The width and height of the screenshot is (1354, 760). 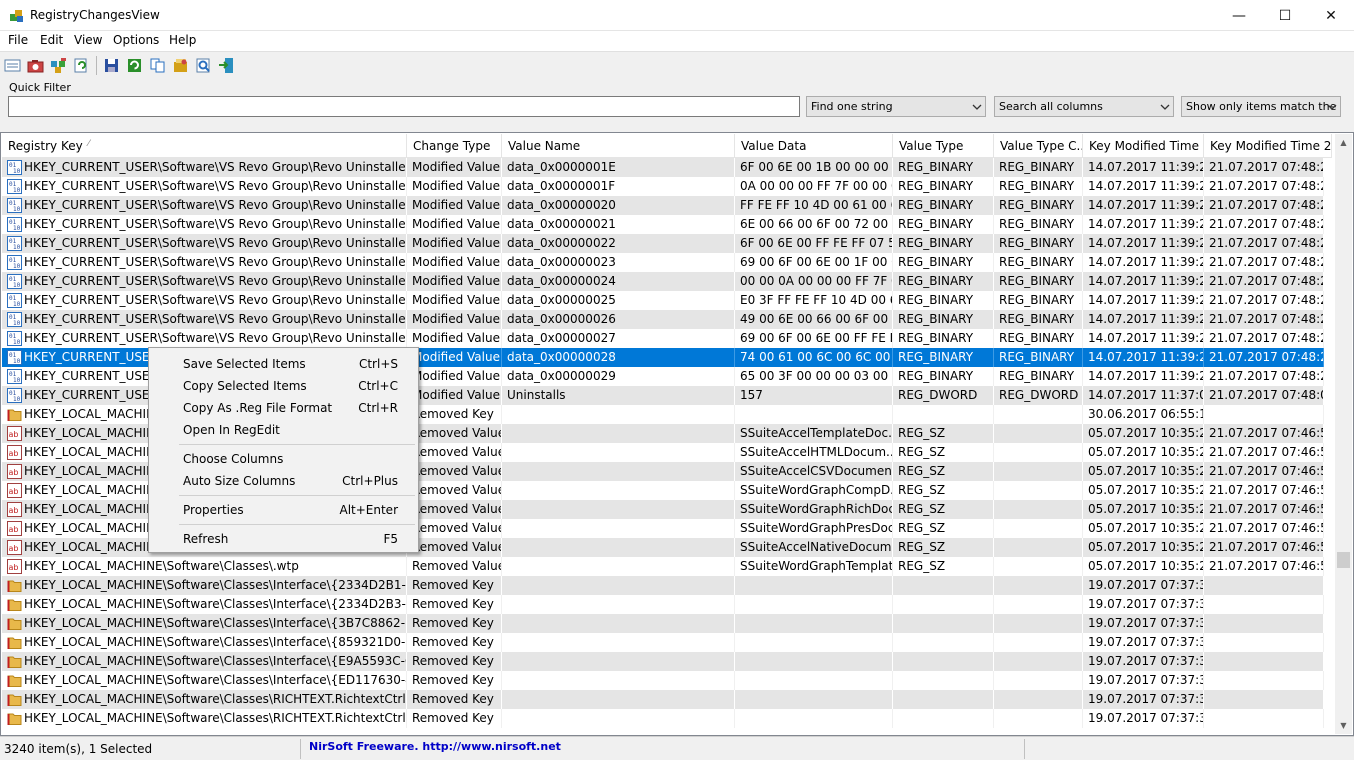 What do you see at coordinates (404, 106) in the screenshot?
I see `quick-filter-input` at bounding box center [404, 106].